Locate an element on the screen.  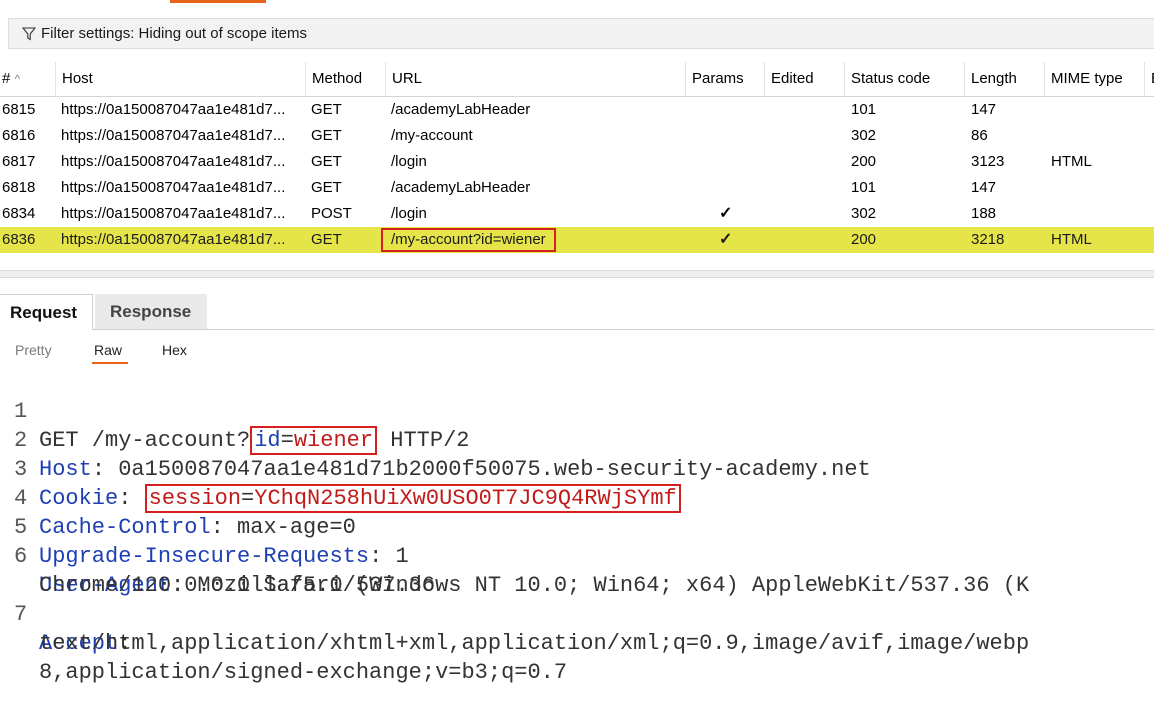
request-line-7: 7 Accept: is located at coordinates (73, 629).